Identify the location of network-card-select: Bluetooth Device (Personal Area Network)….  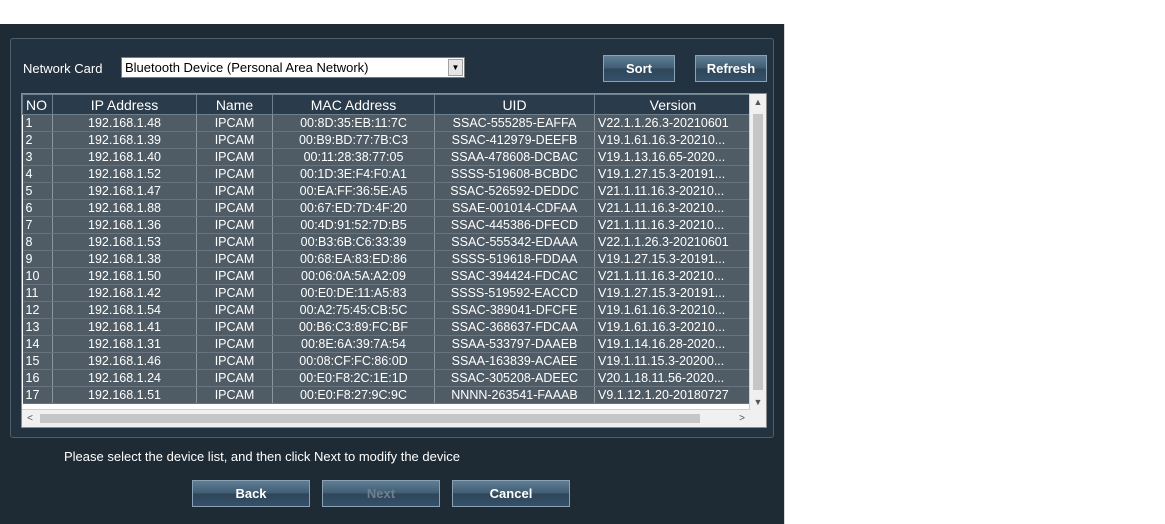
(293, 67).